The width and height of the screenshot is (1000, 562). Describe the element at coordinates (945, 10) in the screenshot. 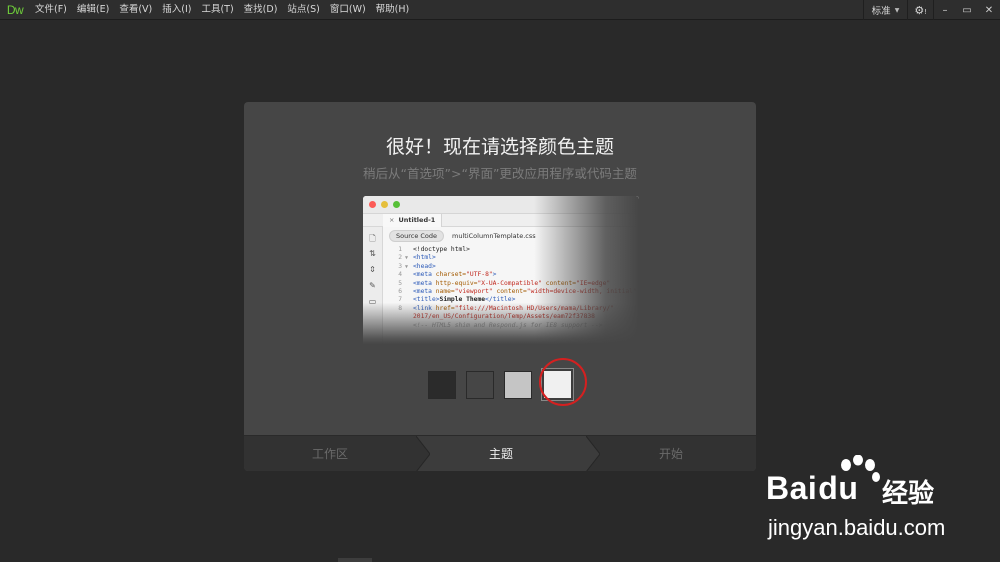

I see `minimize-button: –` at that location.